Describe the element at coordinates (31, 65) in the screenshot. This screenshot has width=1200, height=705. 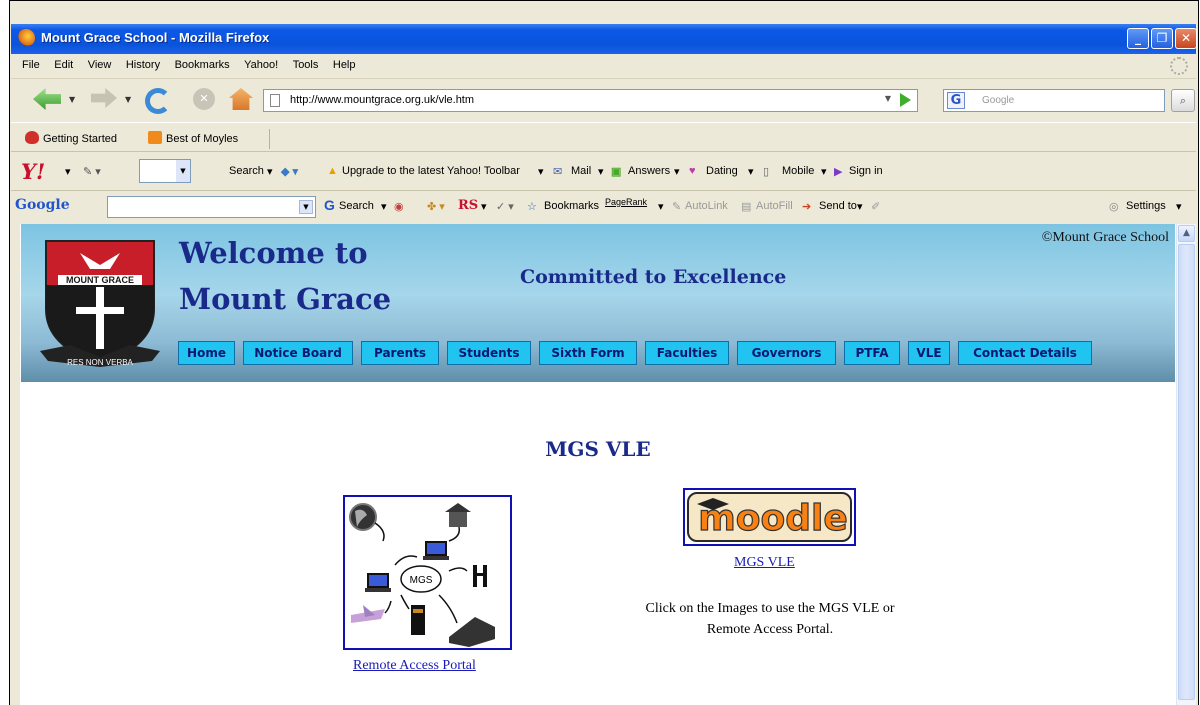
I see `menu-file: File` at that location.